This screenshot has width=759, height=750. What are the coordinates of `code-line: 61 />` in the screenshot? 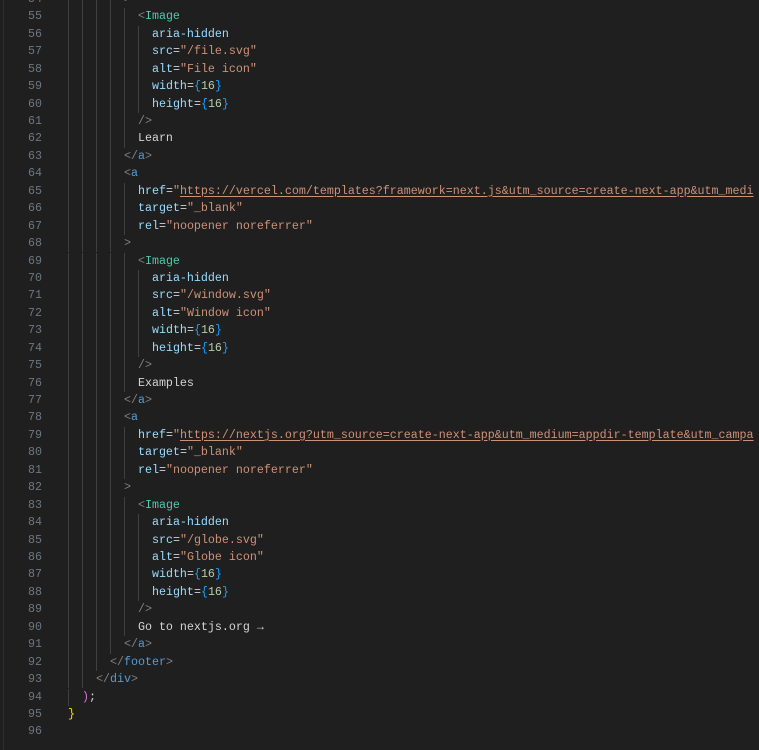 It's located at (379, 121).